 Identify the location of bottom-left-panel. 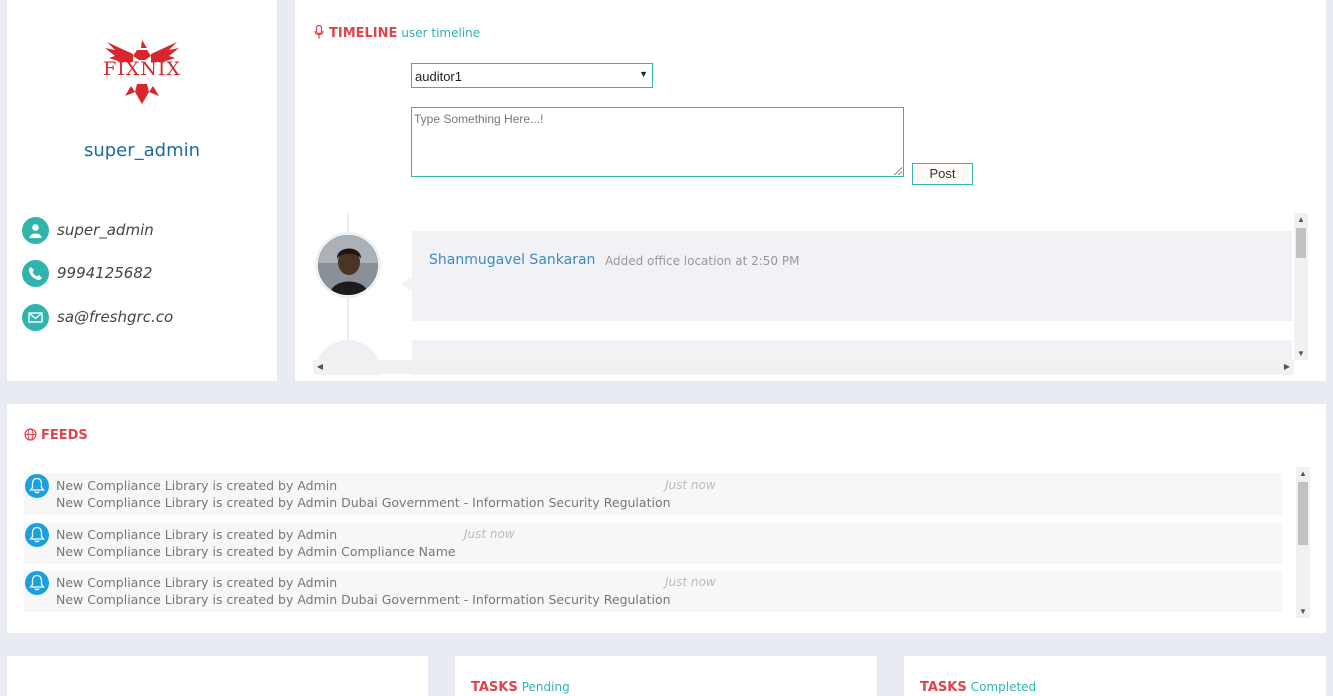
(217, 676).